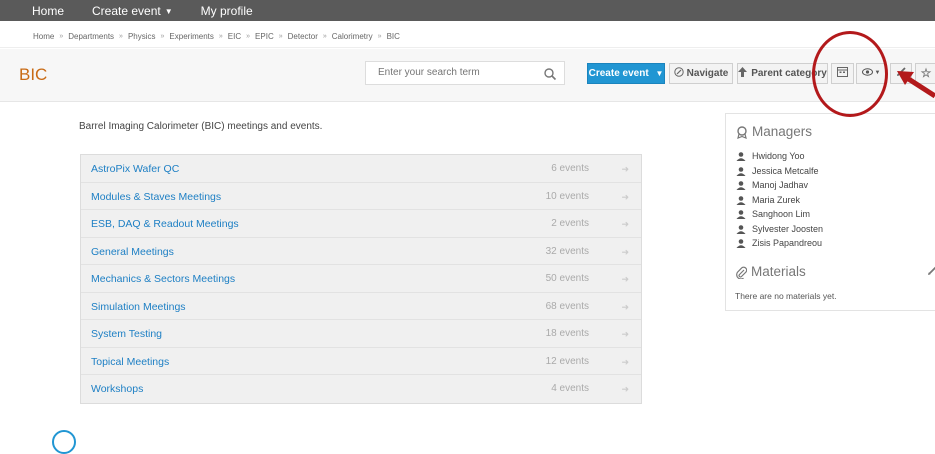 The height and width of the screenshot is (454, 935). I want to click on materials-heading: Materials, so click(771, 271).